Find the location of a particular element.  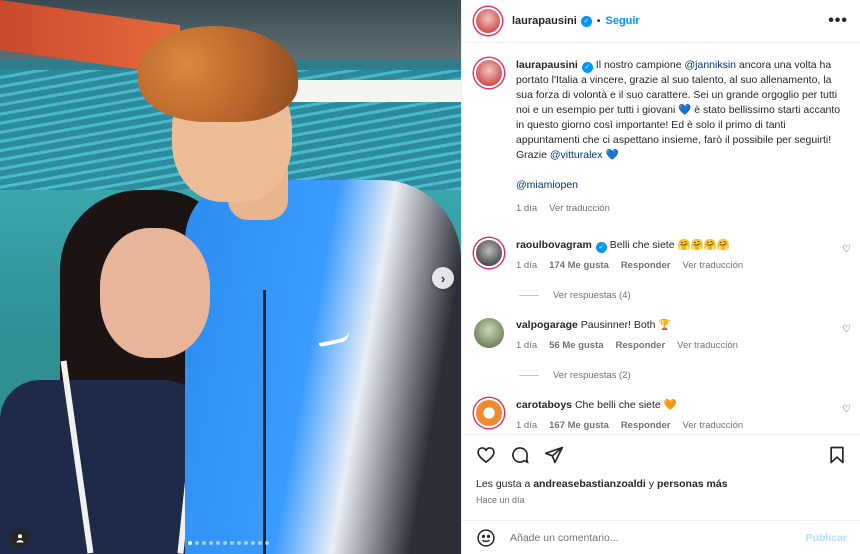

likes-prefix: Les gusta a is located at coordinates (505, 484).